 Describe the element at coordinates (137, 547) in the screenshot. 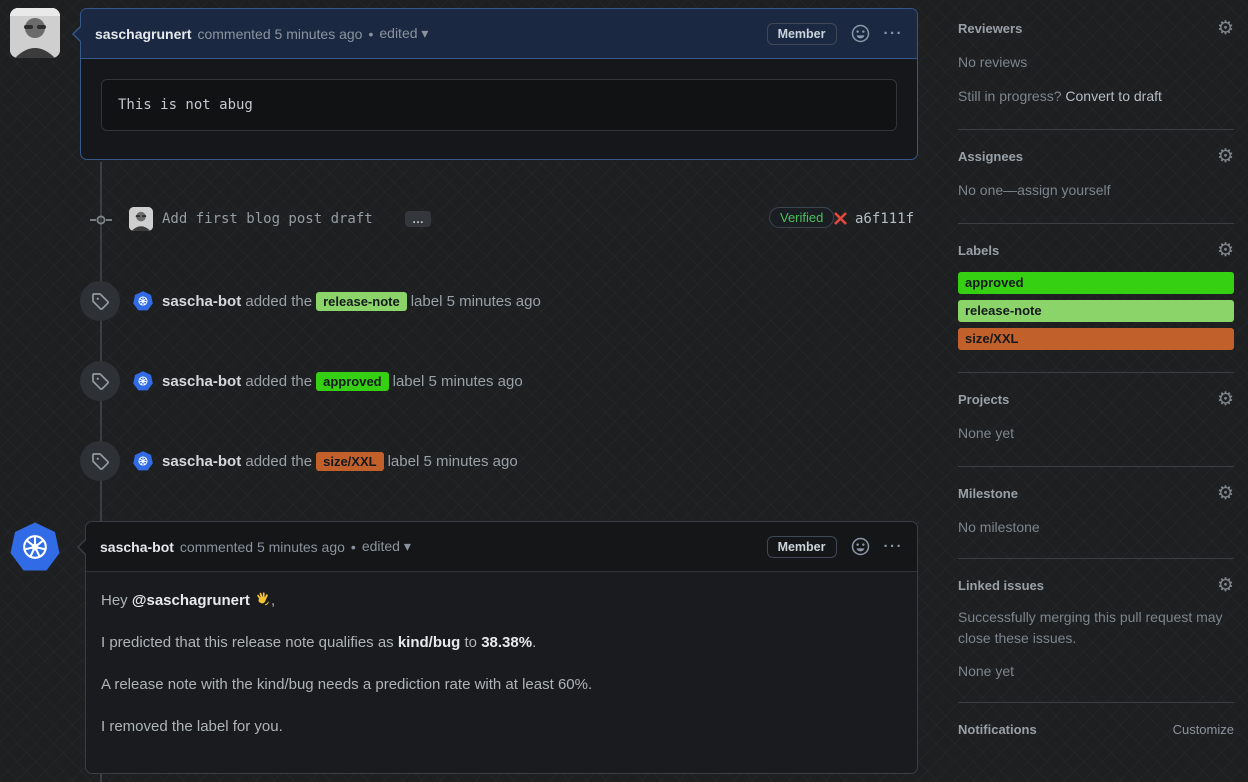

I see `comment-author-link: sascha-bot` at that location.